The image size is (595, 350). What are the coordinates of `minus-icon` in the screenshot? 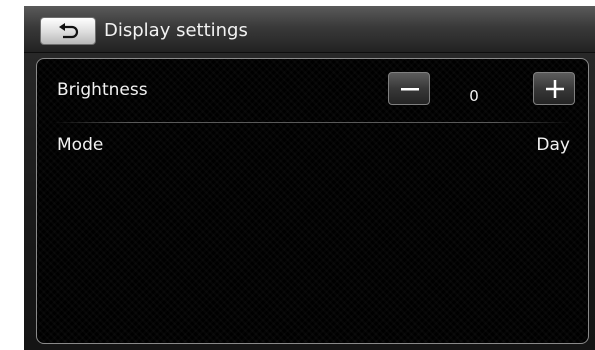 It's located at (410, 89).